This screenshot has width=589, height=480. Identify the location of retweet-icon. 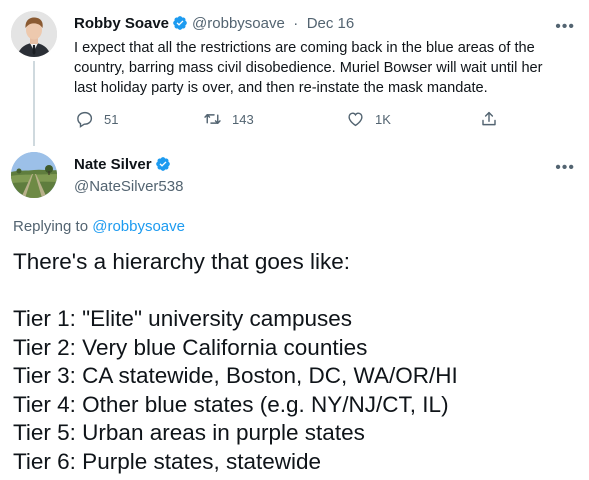
(212, 119).